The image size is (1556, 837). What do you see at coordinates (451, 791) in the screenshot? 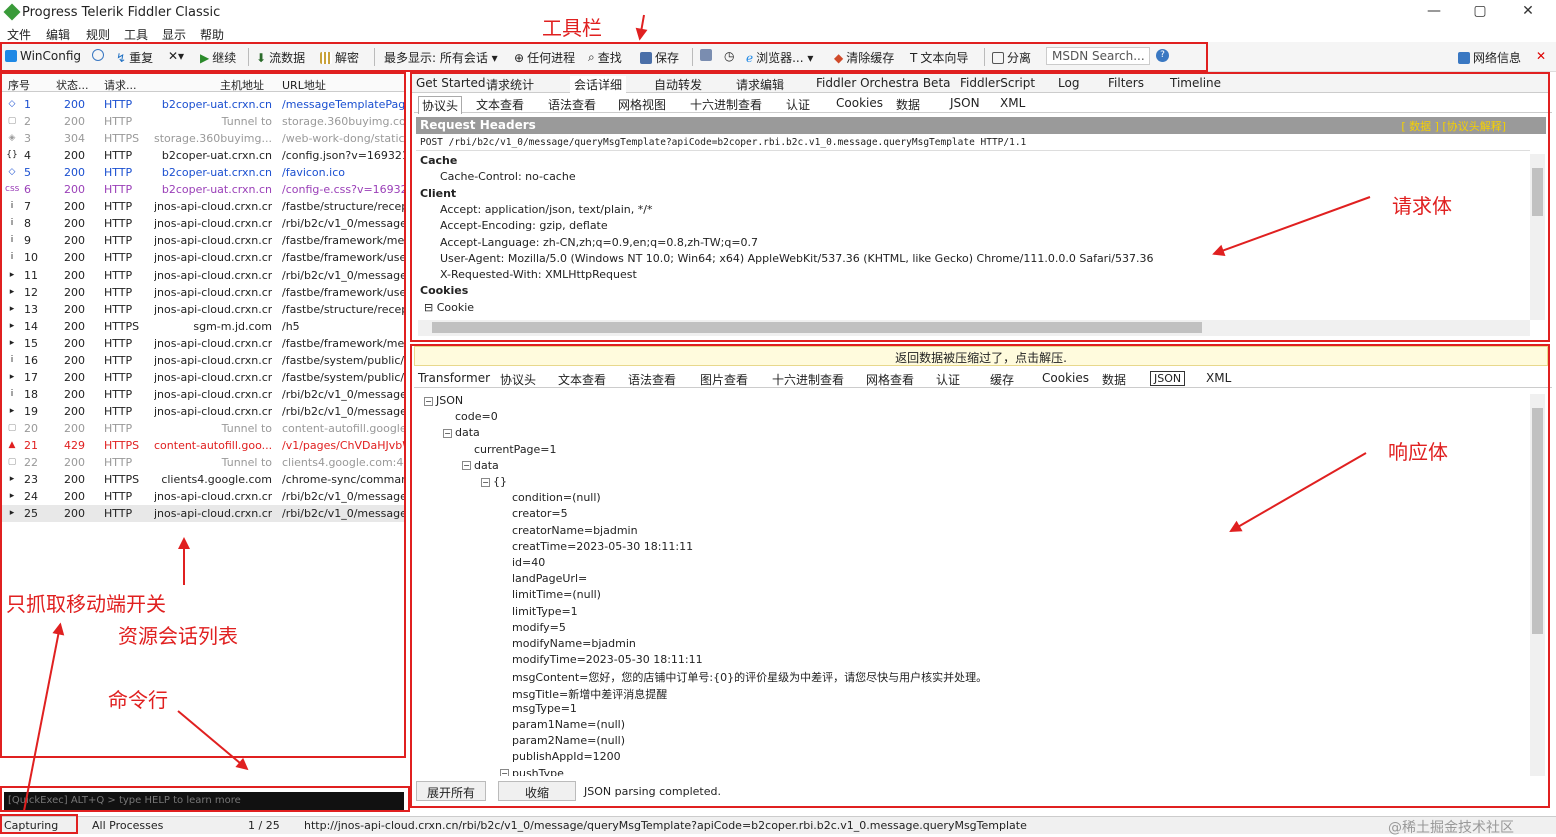
I see `expand-all-button: 展开所有` at bounding box center [451, 791].